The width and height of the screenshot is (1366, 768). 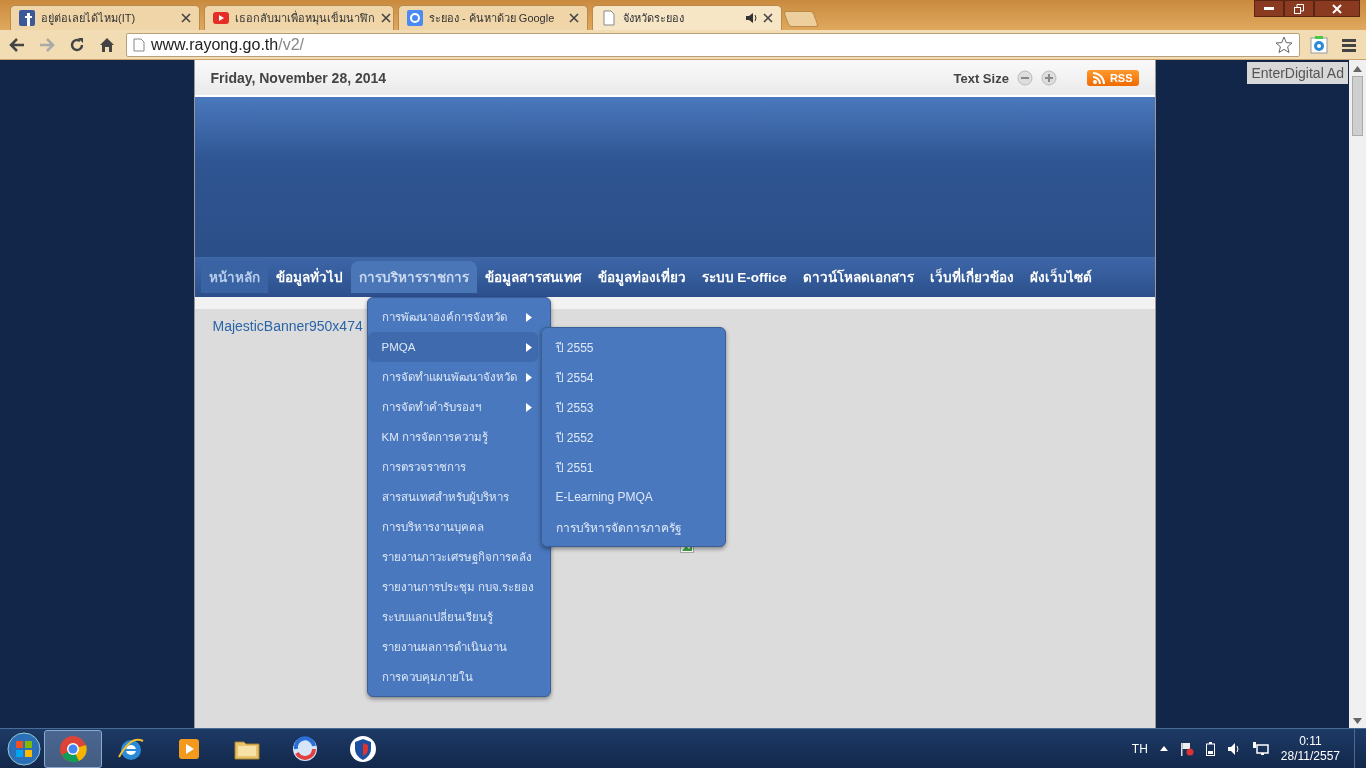 I want to click on browser-tab: เธอกลับมาเพื่อหมุนเข็มนาฬิก, so click(x=299, y=17).